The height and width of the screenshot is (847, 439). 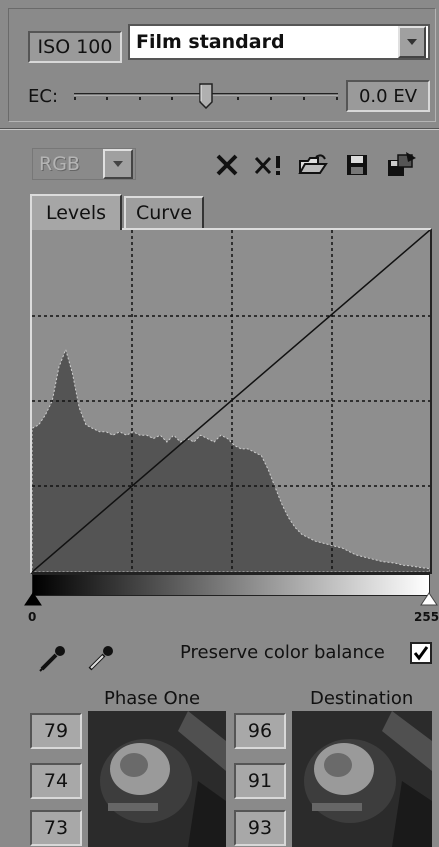 I want to click on reset-all-icon, so click(x=267, y=165).